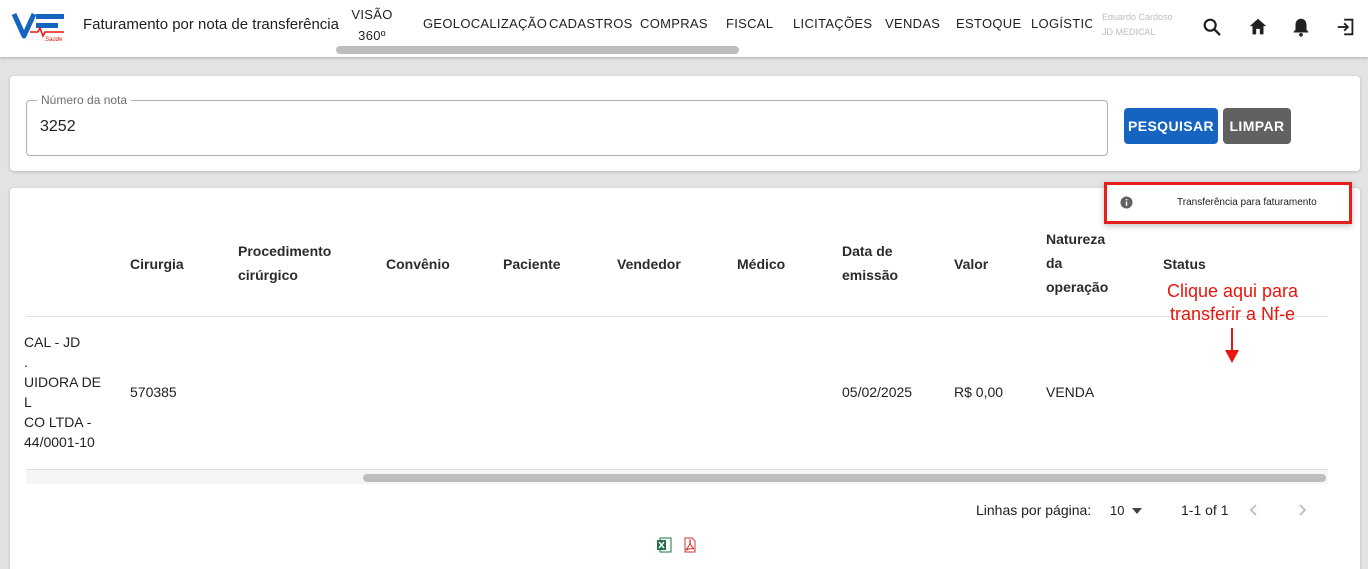  I want to click on nav-item-visao-360: VISÃO 360º, so click(372, 25).